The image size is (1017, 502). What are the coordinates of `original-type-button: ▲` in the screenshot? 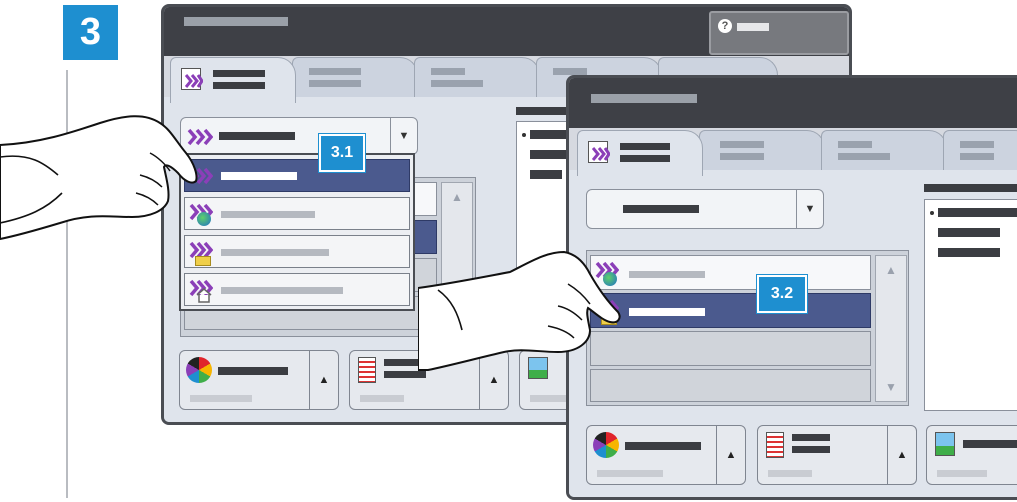 It's located at (837, 455).